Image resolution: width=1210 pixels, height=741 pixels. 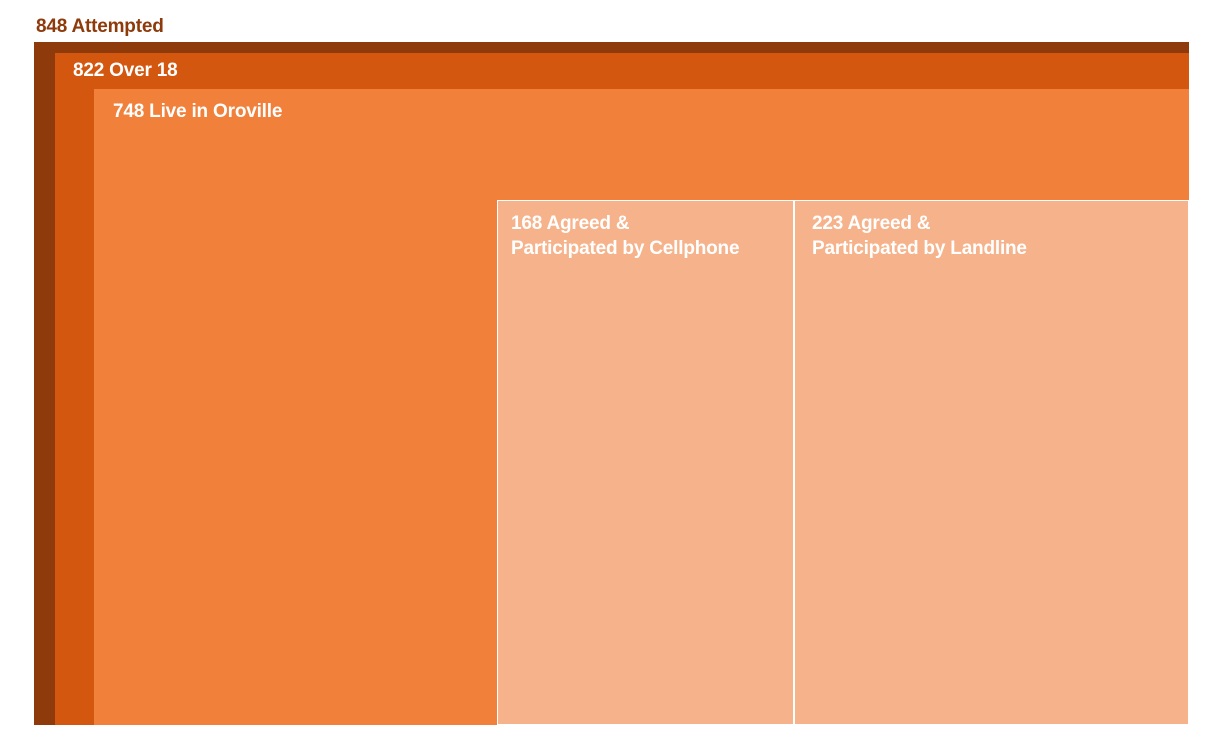 What do you see at coordinates (625, 236) in the screenshot?
I see `cellphone-label: 168 Agreed & Participated by Cellphone` at bounding box center [625, 236].